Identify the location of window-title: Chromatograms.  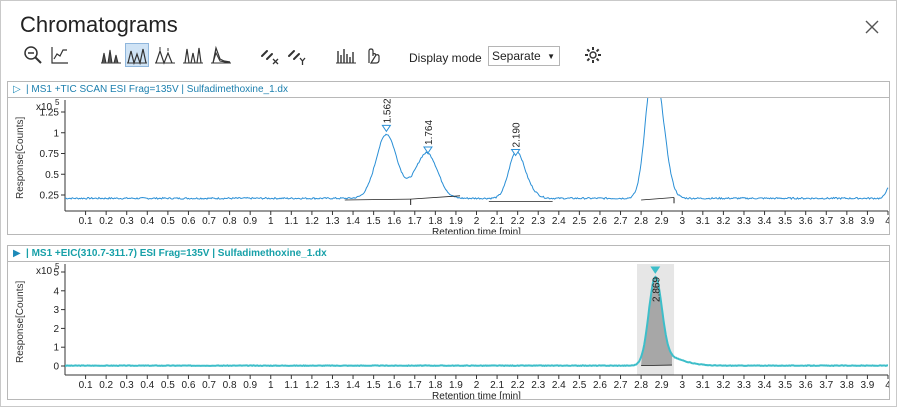
(99, 24).